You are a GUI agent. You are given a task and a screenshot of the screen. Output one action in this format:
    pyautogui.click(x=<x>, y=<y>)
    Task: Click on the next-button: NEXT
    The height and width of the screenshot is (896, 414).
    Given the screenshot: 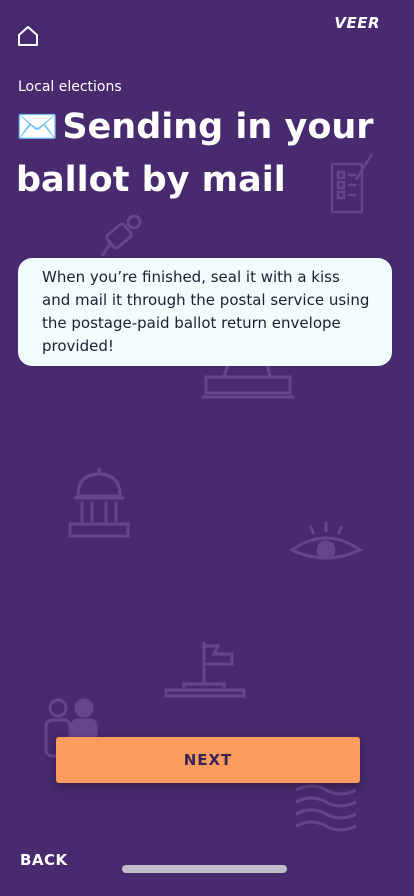 What is the action you would take?
    pyautogui.click(x=208, y=760)
    